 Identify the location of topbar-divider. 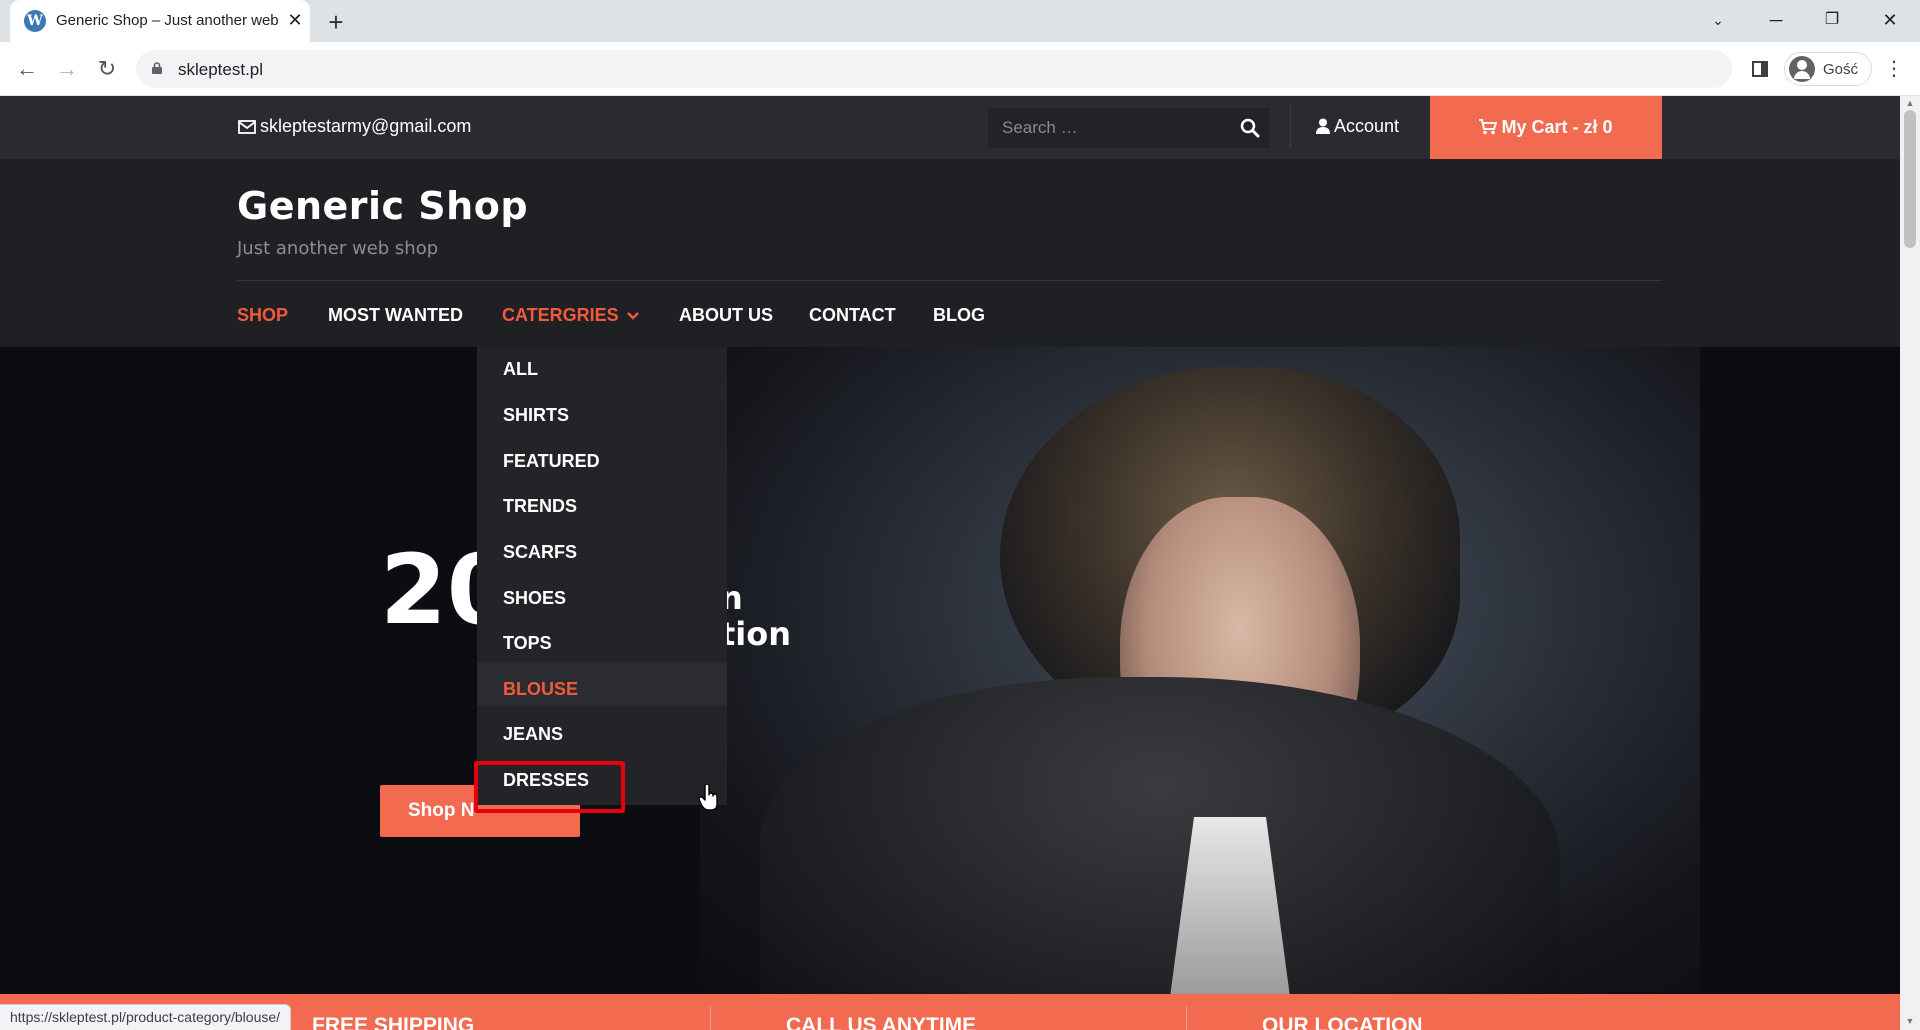
(1290, 127).